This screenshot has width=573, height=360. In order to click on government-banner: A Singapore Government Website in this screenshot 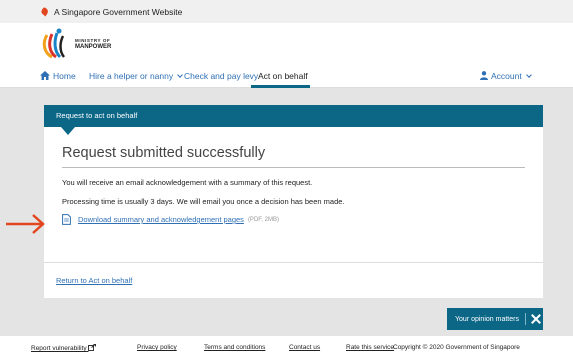, I will do `click(286, 11)`.